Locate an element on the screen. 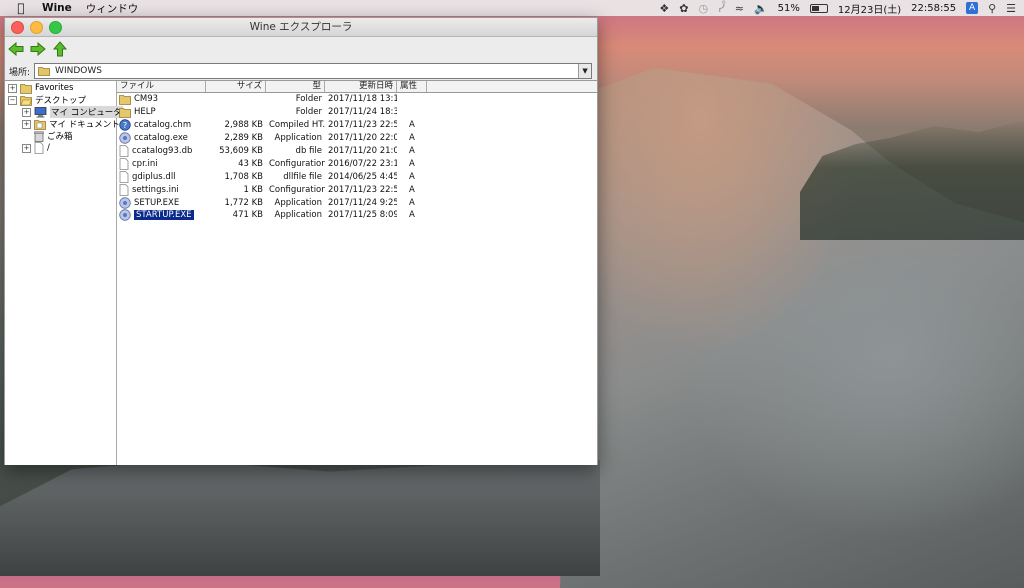 This screenshot has width=1024, height=588. location-value: WINDOWS is located at coordinates (78, 71).